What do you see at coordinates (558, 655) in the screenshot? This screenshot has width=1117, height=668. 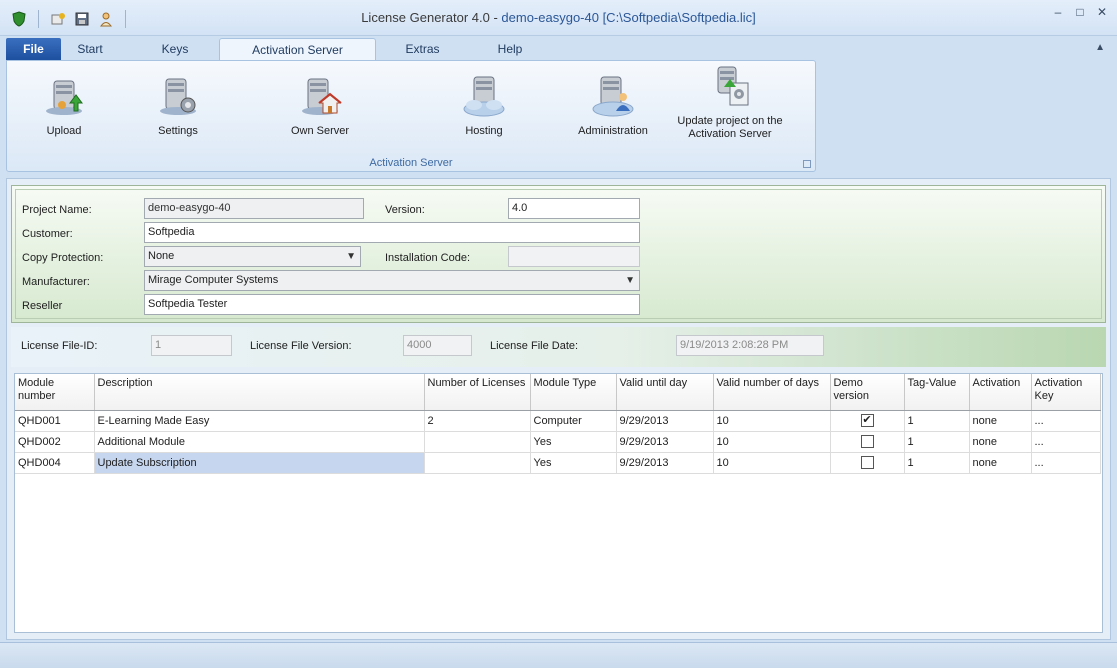 I see `status-bar` at bounding box center [558, 655].